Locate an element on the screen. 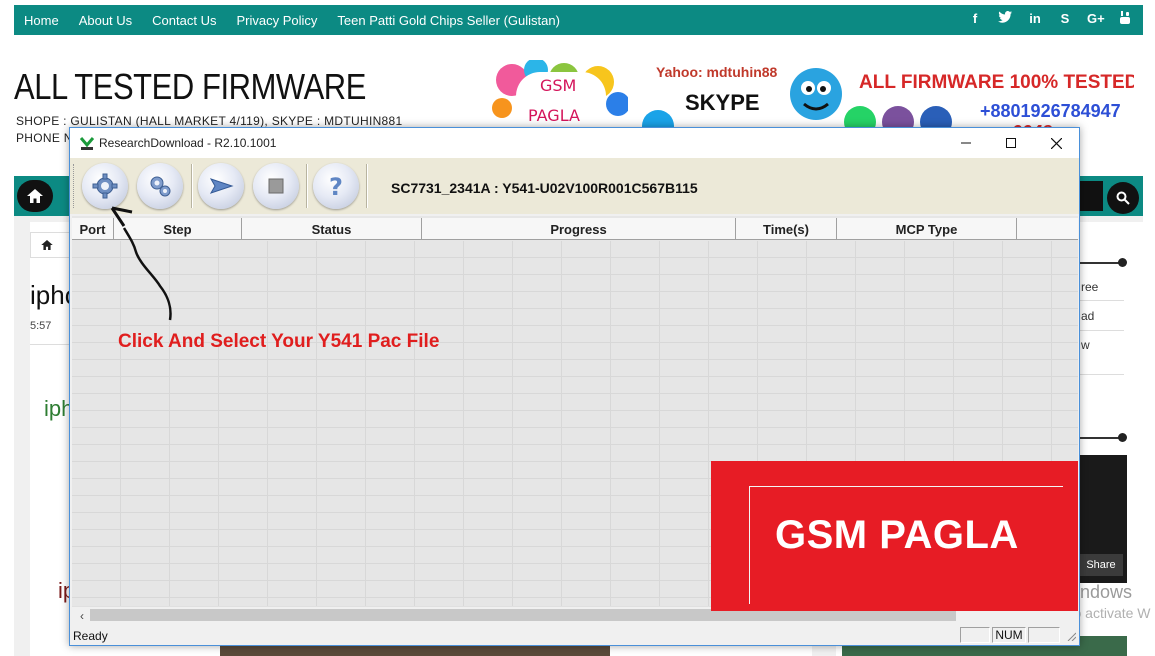 This screenshot has height=656, width=1155. post-date: 5:57 is located at coordinates (41, 326).